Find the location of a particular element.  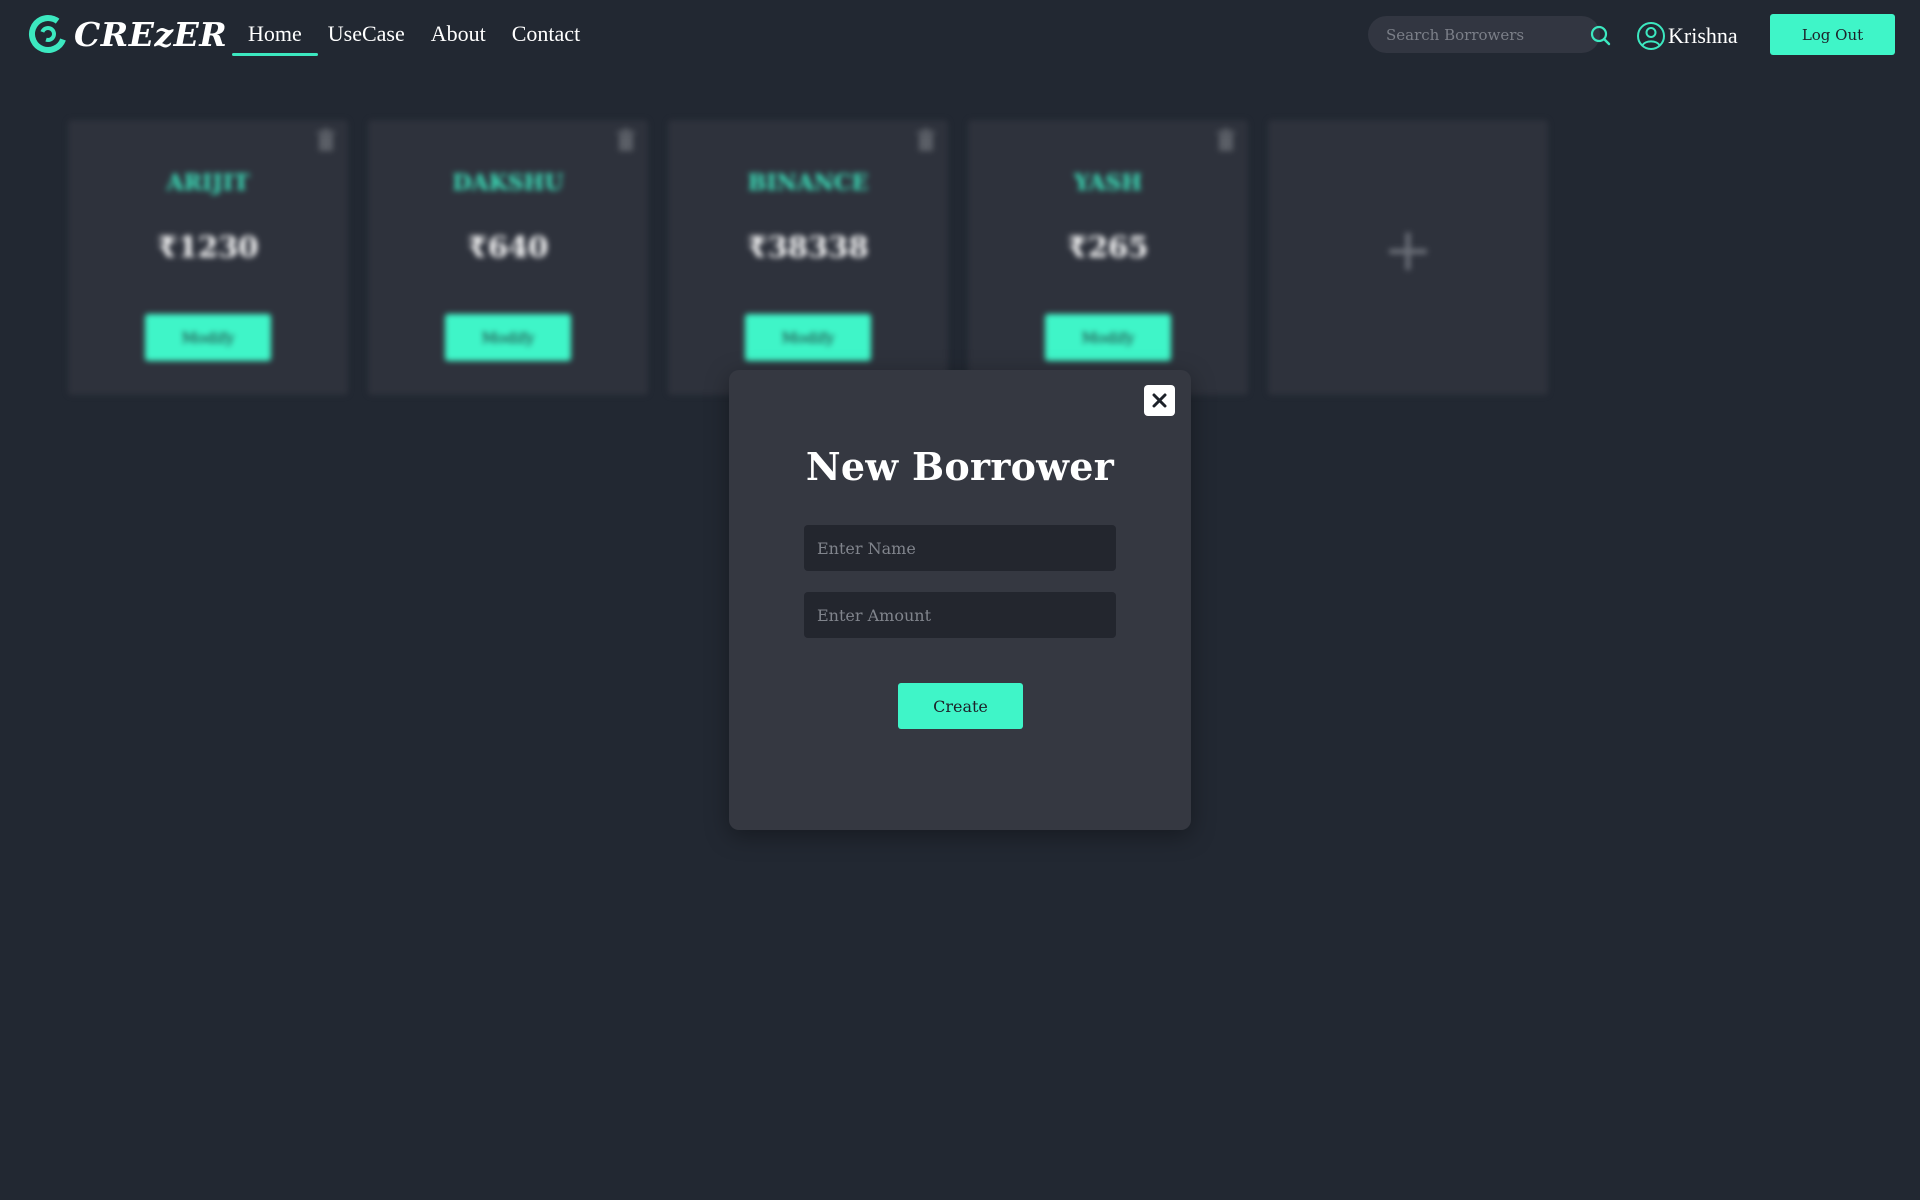

amount-input is located at coordinates (960, 615).